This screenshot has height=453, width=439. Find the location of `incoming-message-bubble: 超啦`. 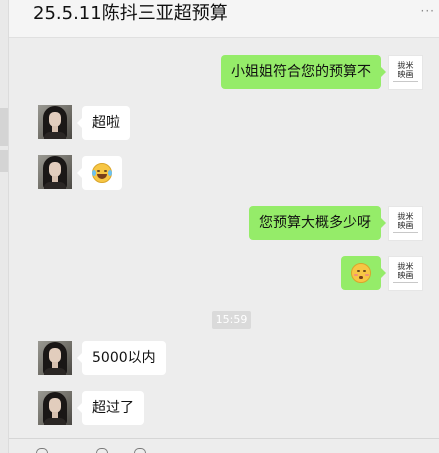

incoming-message-bubble: 超啦 is located at coordinates (103, 123).